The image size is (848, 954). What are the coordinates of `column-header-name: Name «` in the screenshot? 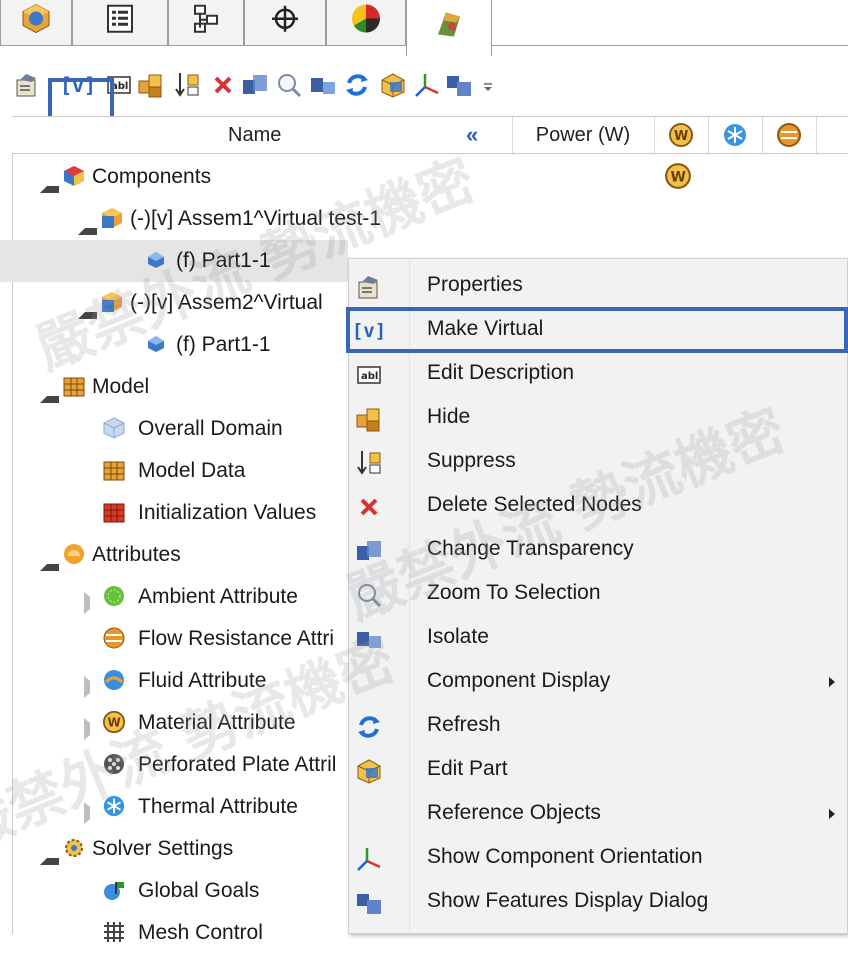 It's located at (262, 135).